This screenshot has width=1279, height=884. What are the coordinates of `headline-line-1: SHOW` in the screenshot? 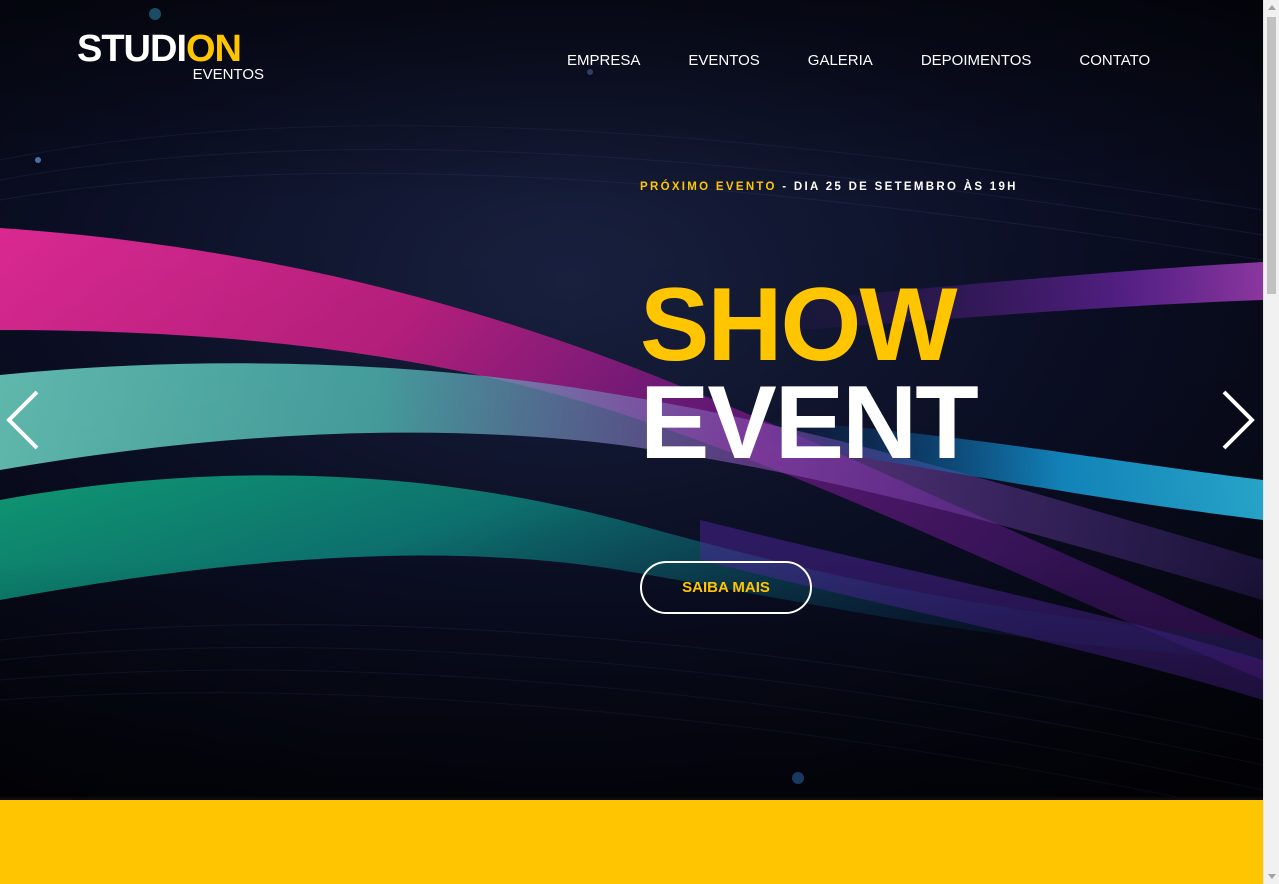 It's located at (799, 325).